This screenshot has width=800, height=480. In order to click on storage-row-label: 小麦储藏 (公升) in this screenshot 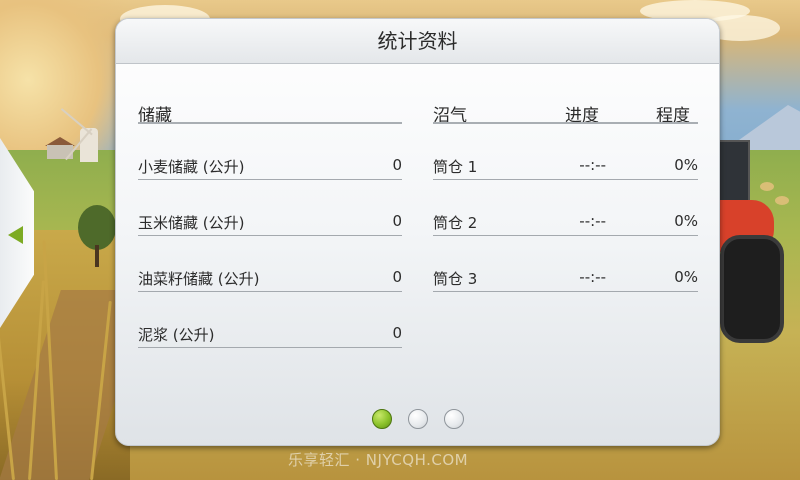, I will do `click(191, 167)`.